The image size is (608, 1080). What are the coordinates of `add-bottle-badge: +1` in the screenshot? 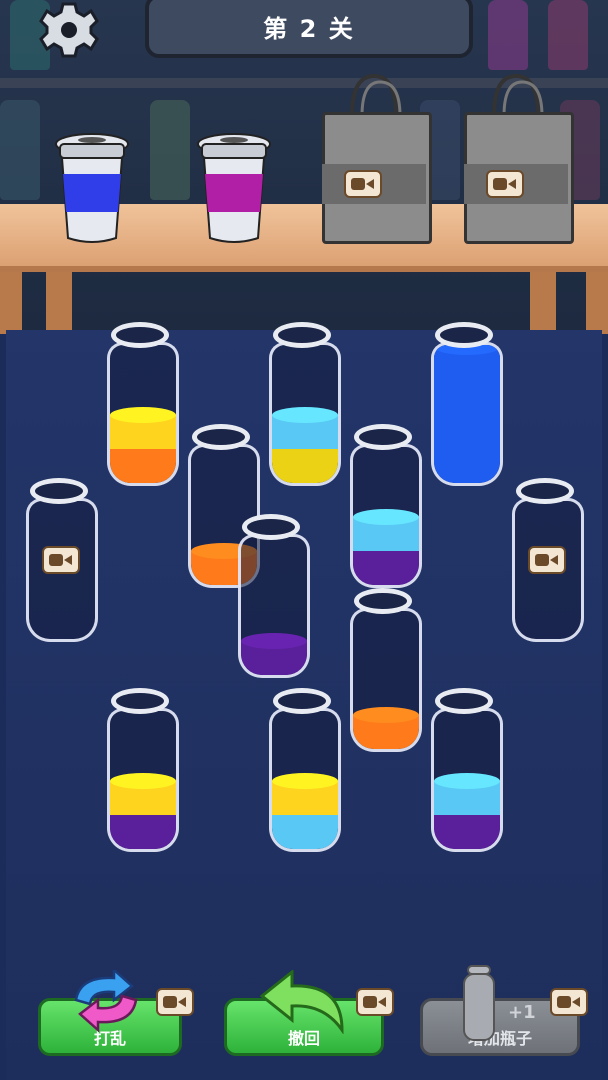 It's located at (522, 1012).